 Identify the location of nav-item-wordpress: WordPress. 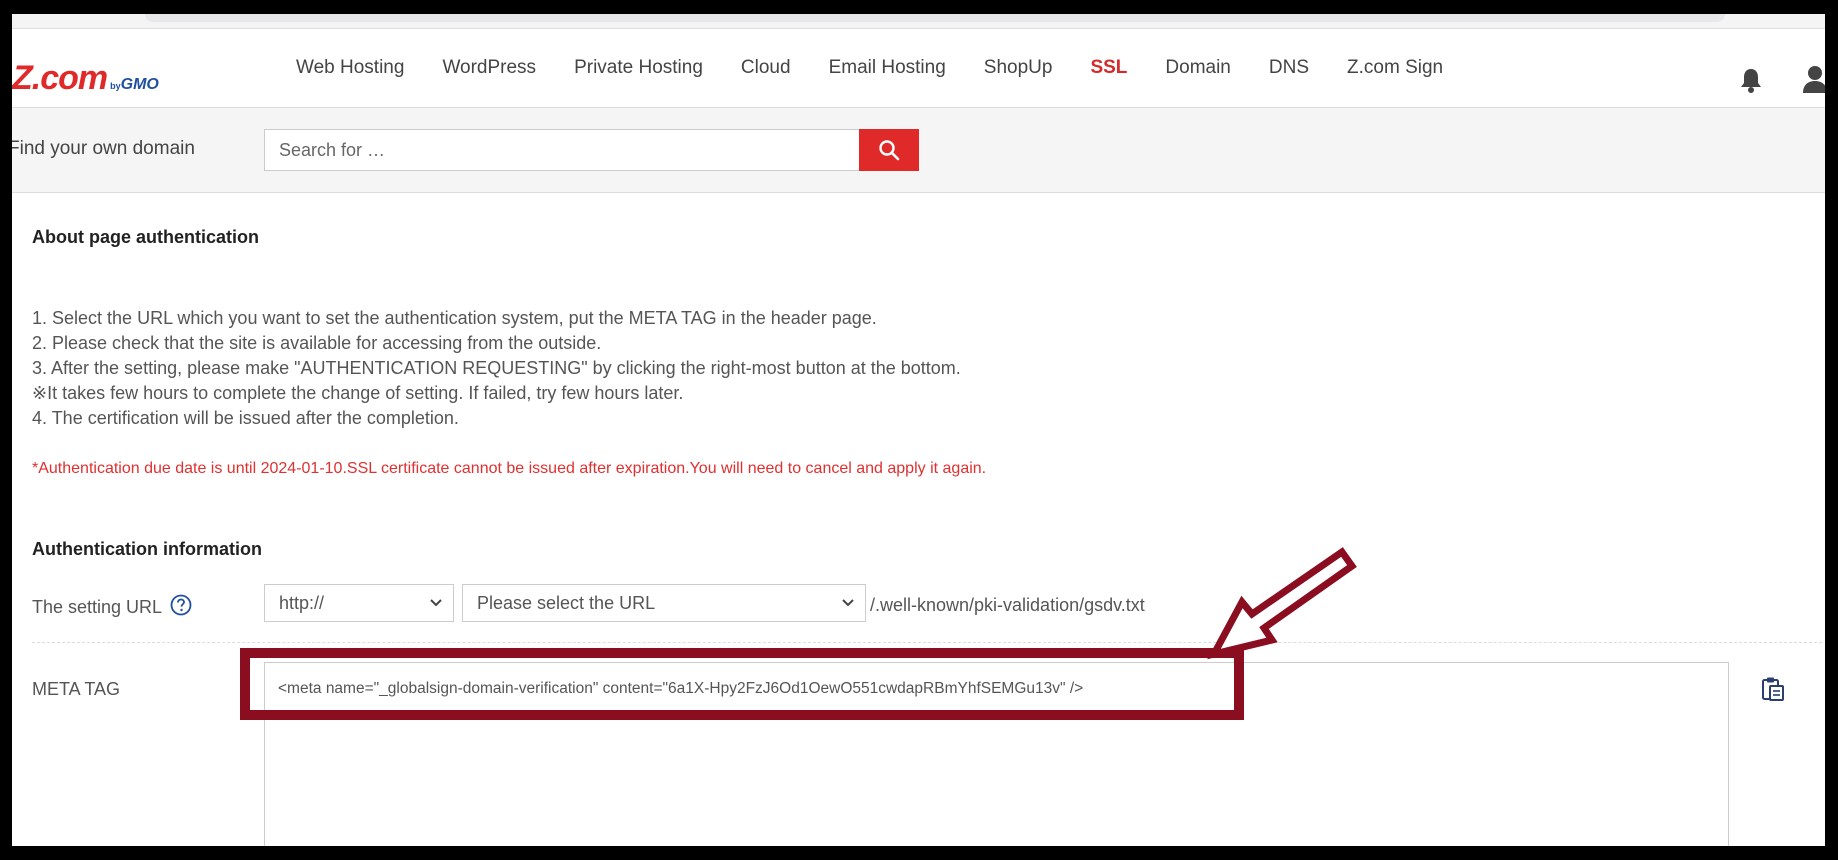
(489, 68).